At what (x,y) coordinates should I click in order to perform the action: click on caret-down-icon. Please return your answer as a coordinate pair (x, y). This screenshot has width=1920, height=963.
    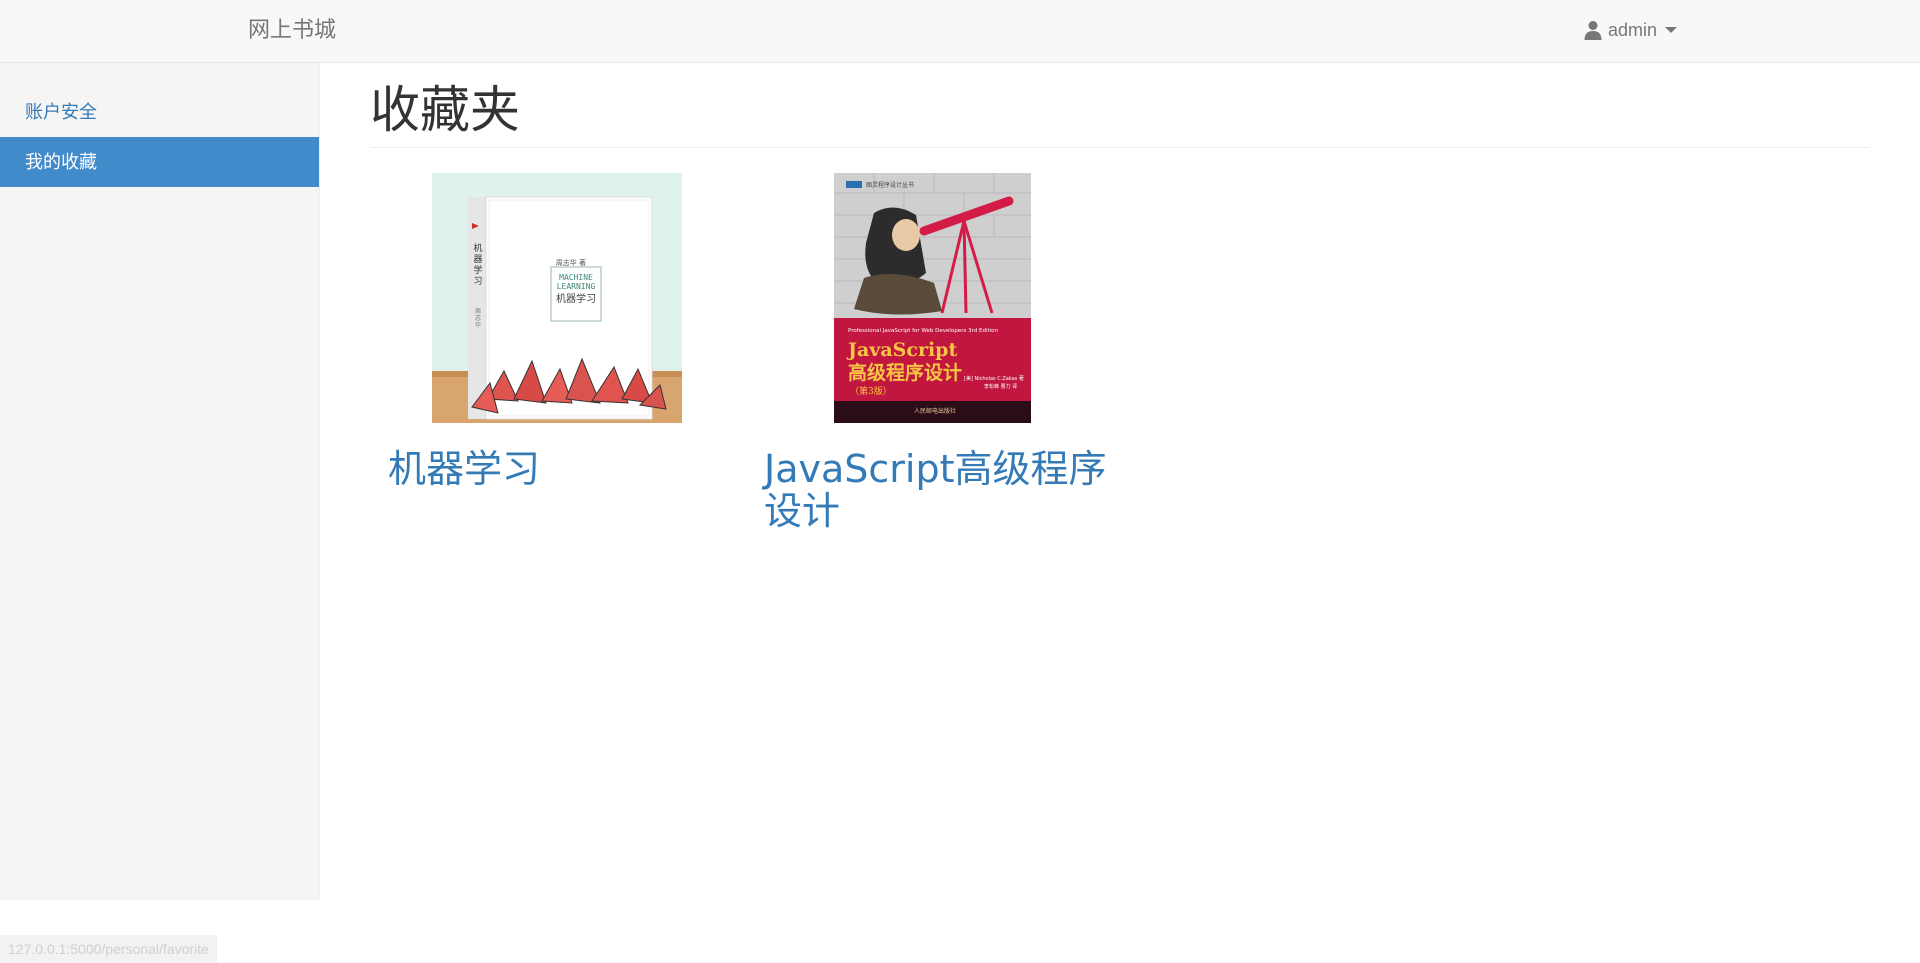
    Looking at the image, I should click on (1671, 30).